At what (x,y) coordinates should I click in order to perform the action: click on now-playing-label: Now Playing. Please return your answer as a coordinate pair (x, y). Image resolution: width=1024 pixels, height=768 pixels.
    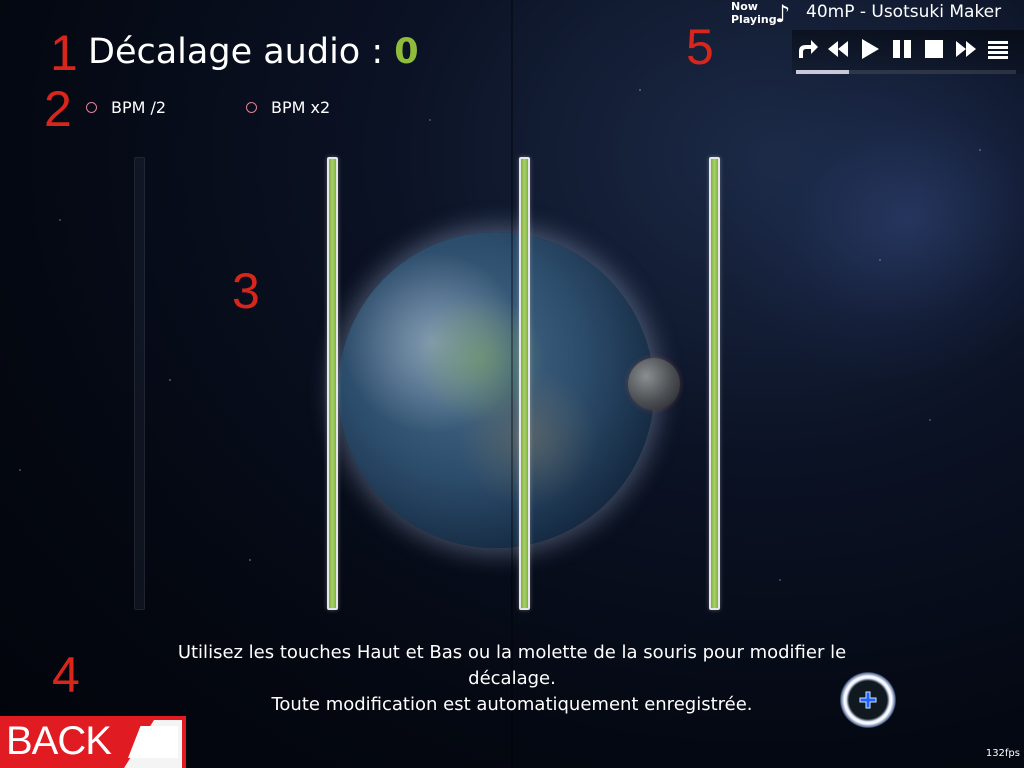
    Looking at the image, I should click on (754, 13).